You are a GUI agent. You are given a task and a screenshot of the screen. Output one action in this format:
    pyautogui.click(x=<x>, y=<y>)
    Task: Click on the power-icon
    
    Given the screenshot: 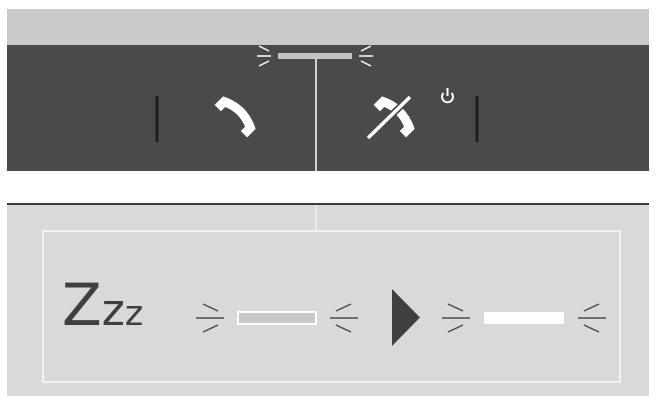 What is the action you would take?
    pyautogui.click(x=447, y=96)
    